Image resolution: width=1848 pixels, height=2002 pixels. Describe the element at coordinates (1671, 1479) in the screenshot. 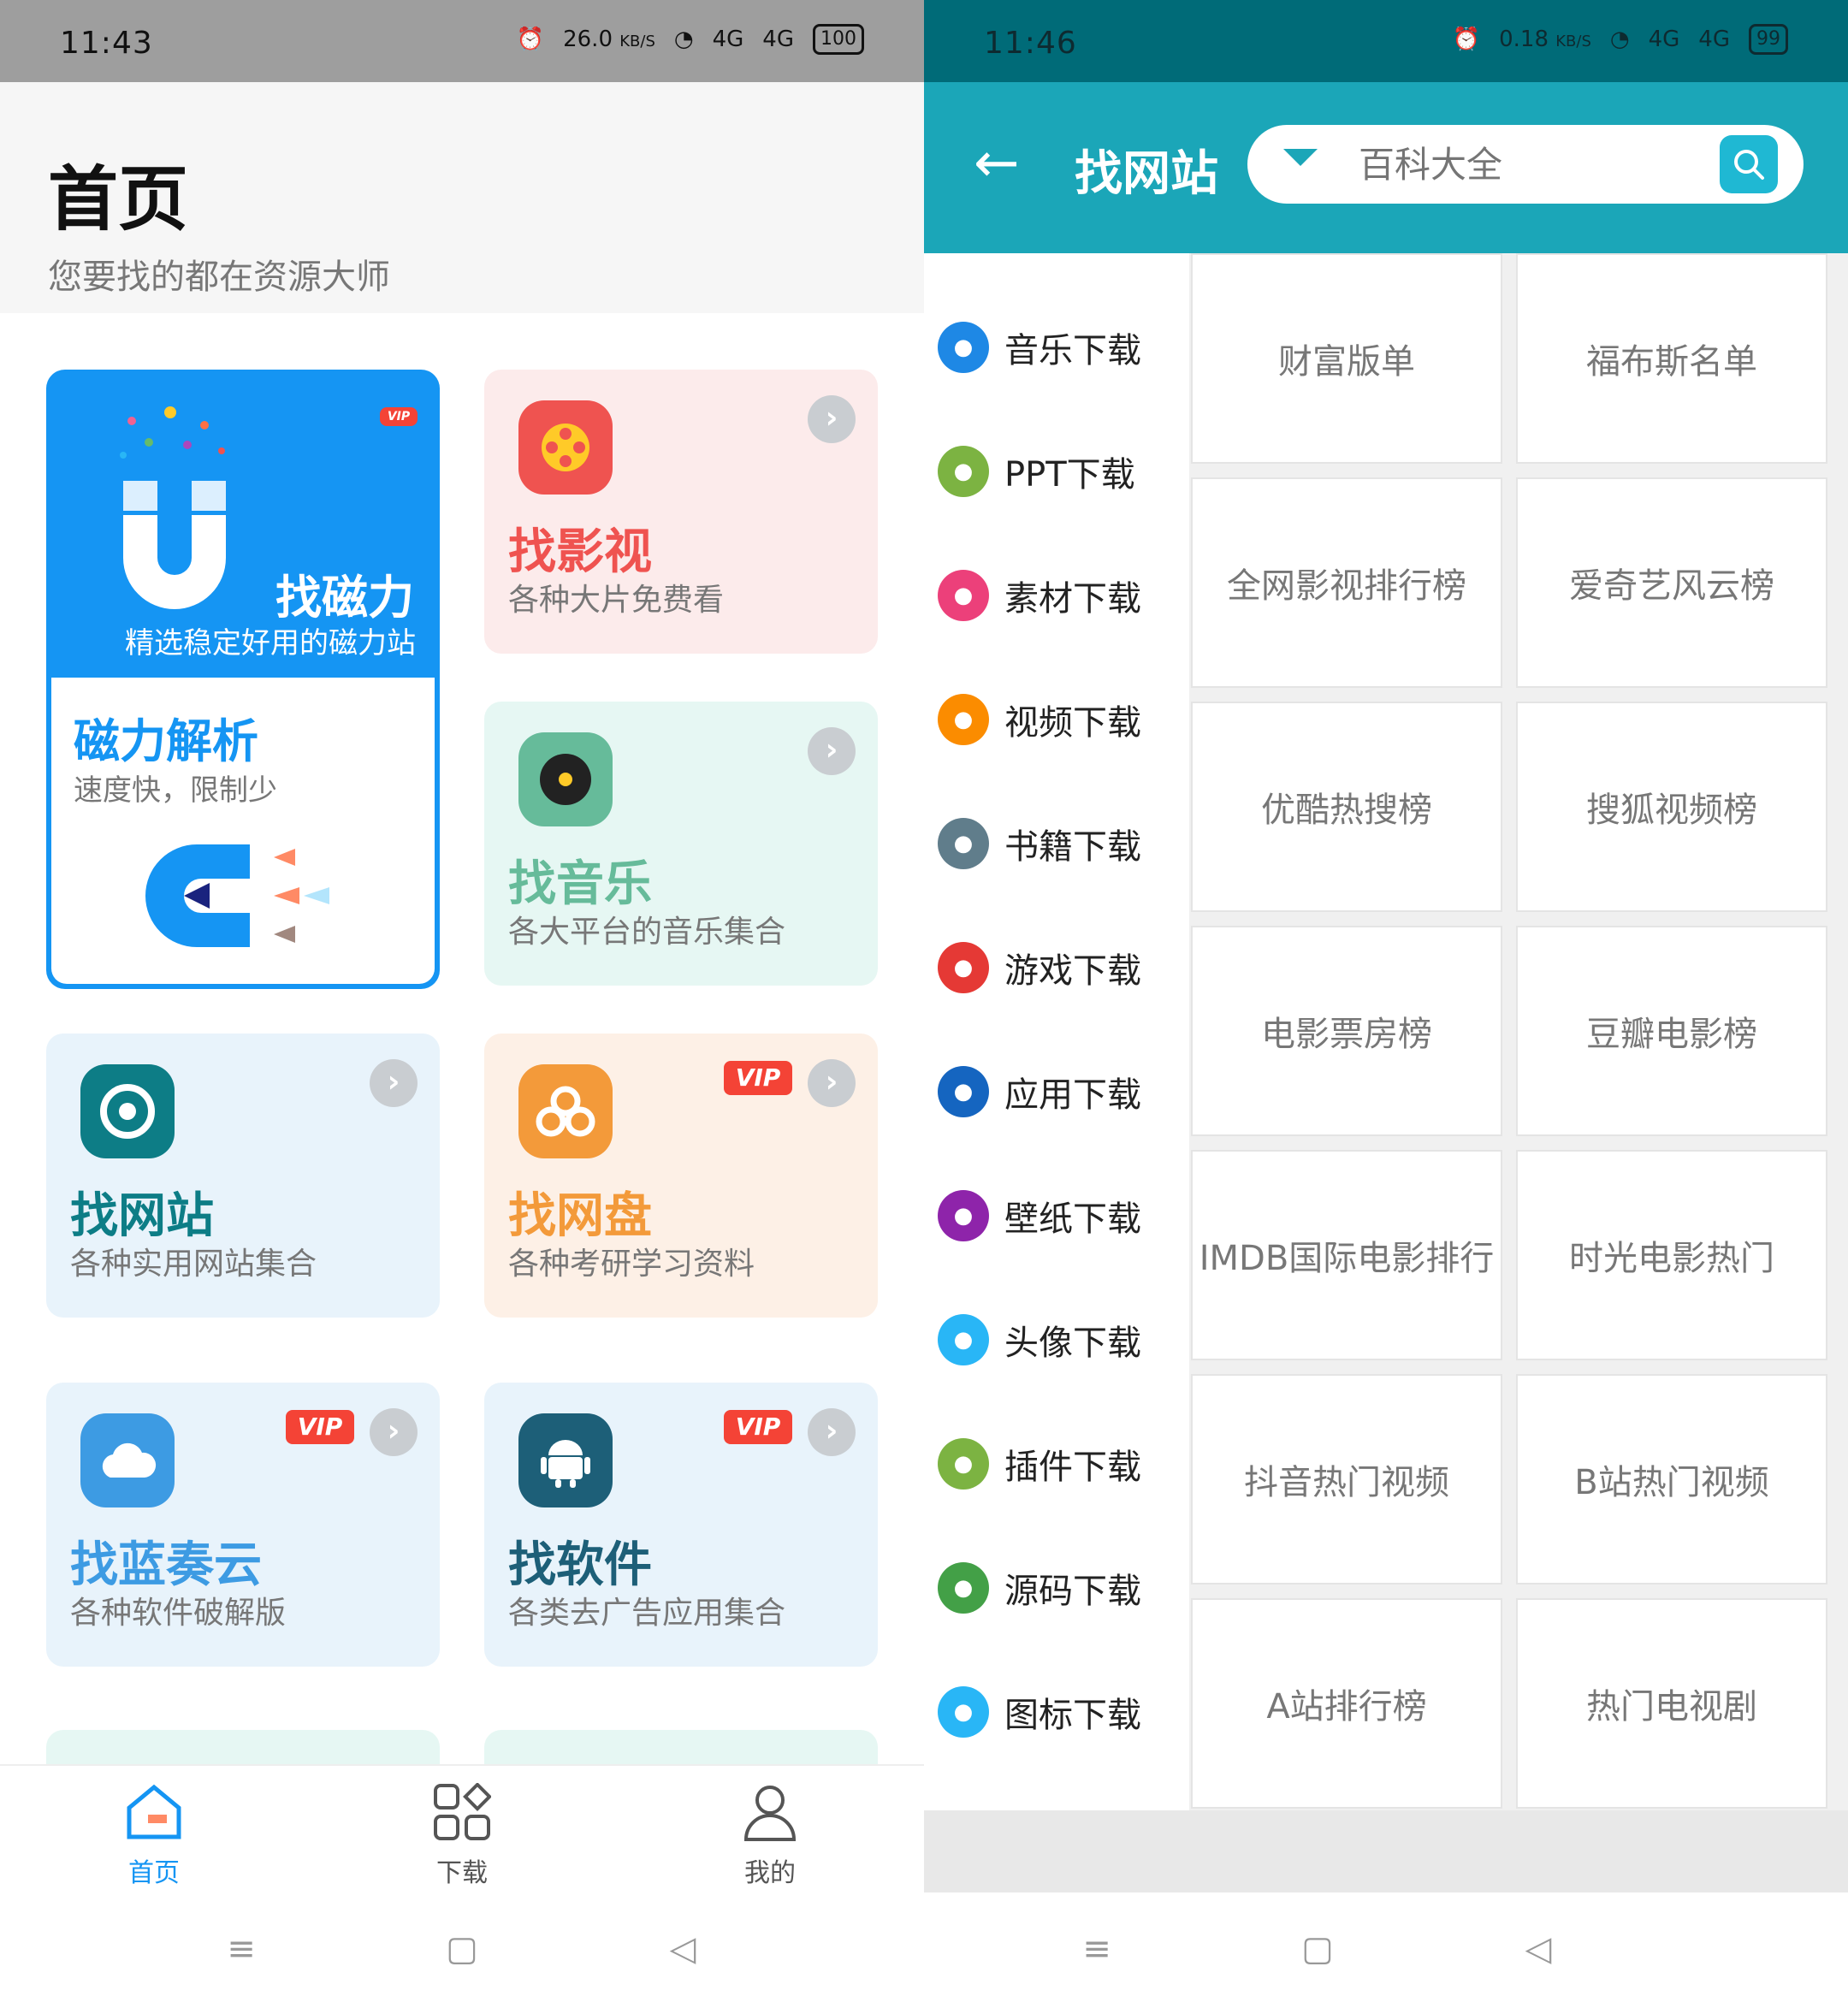

I see `site-tile: B站热门视频` at that location.